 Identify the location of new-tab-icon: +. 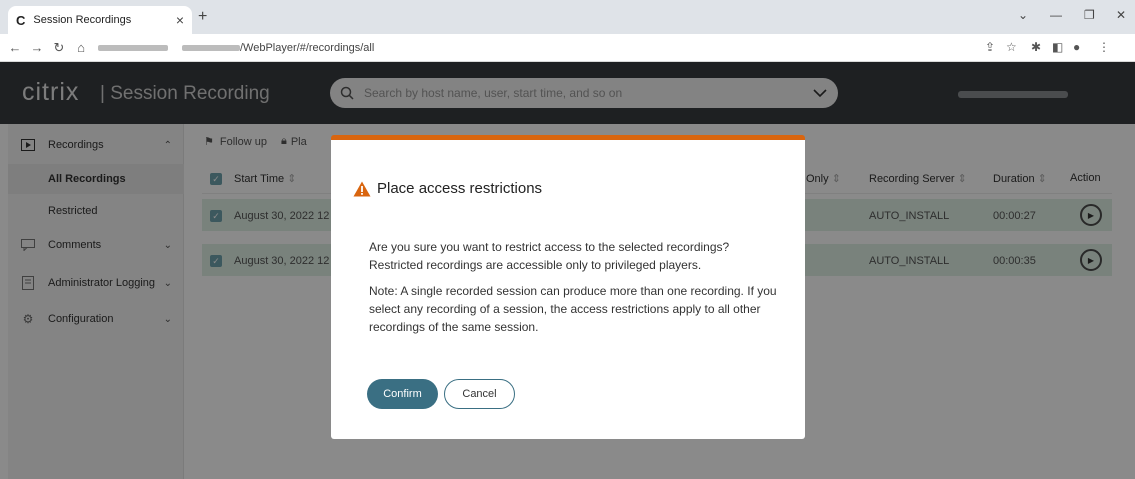
(202, 17).